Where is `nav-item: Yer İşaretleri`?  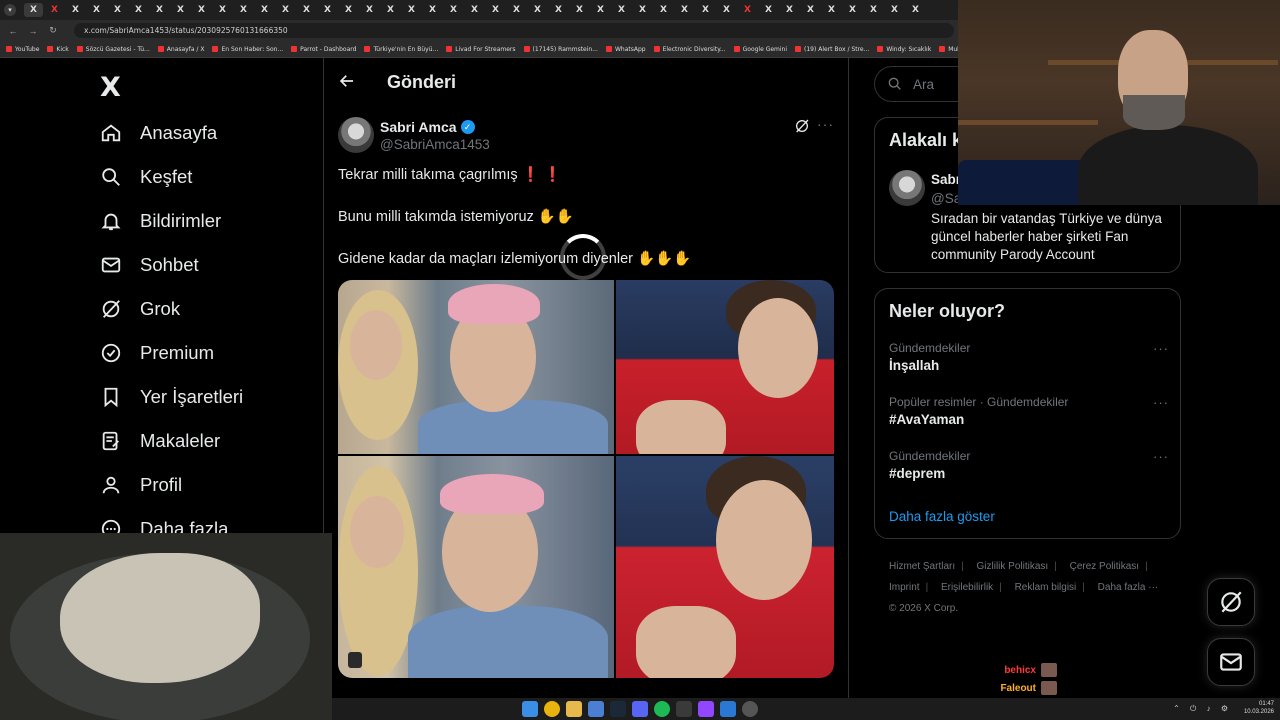
nav-item: Yer İşaretleri is located at coordinates (171, 397).